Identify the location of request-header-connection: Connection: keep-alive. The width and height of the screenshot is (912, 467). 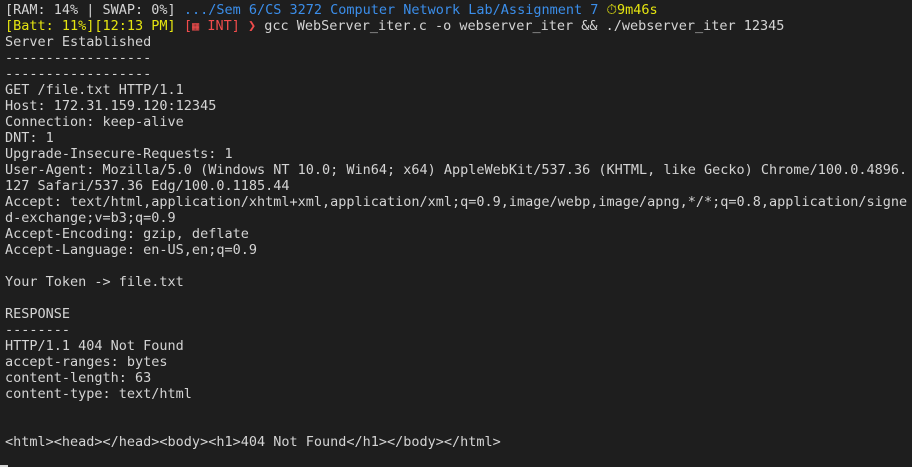
(94, 122).